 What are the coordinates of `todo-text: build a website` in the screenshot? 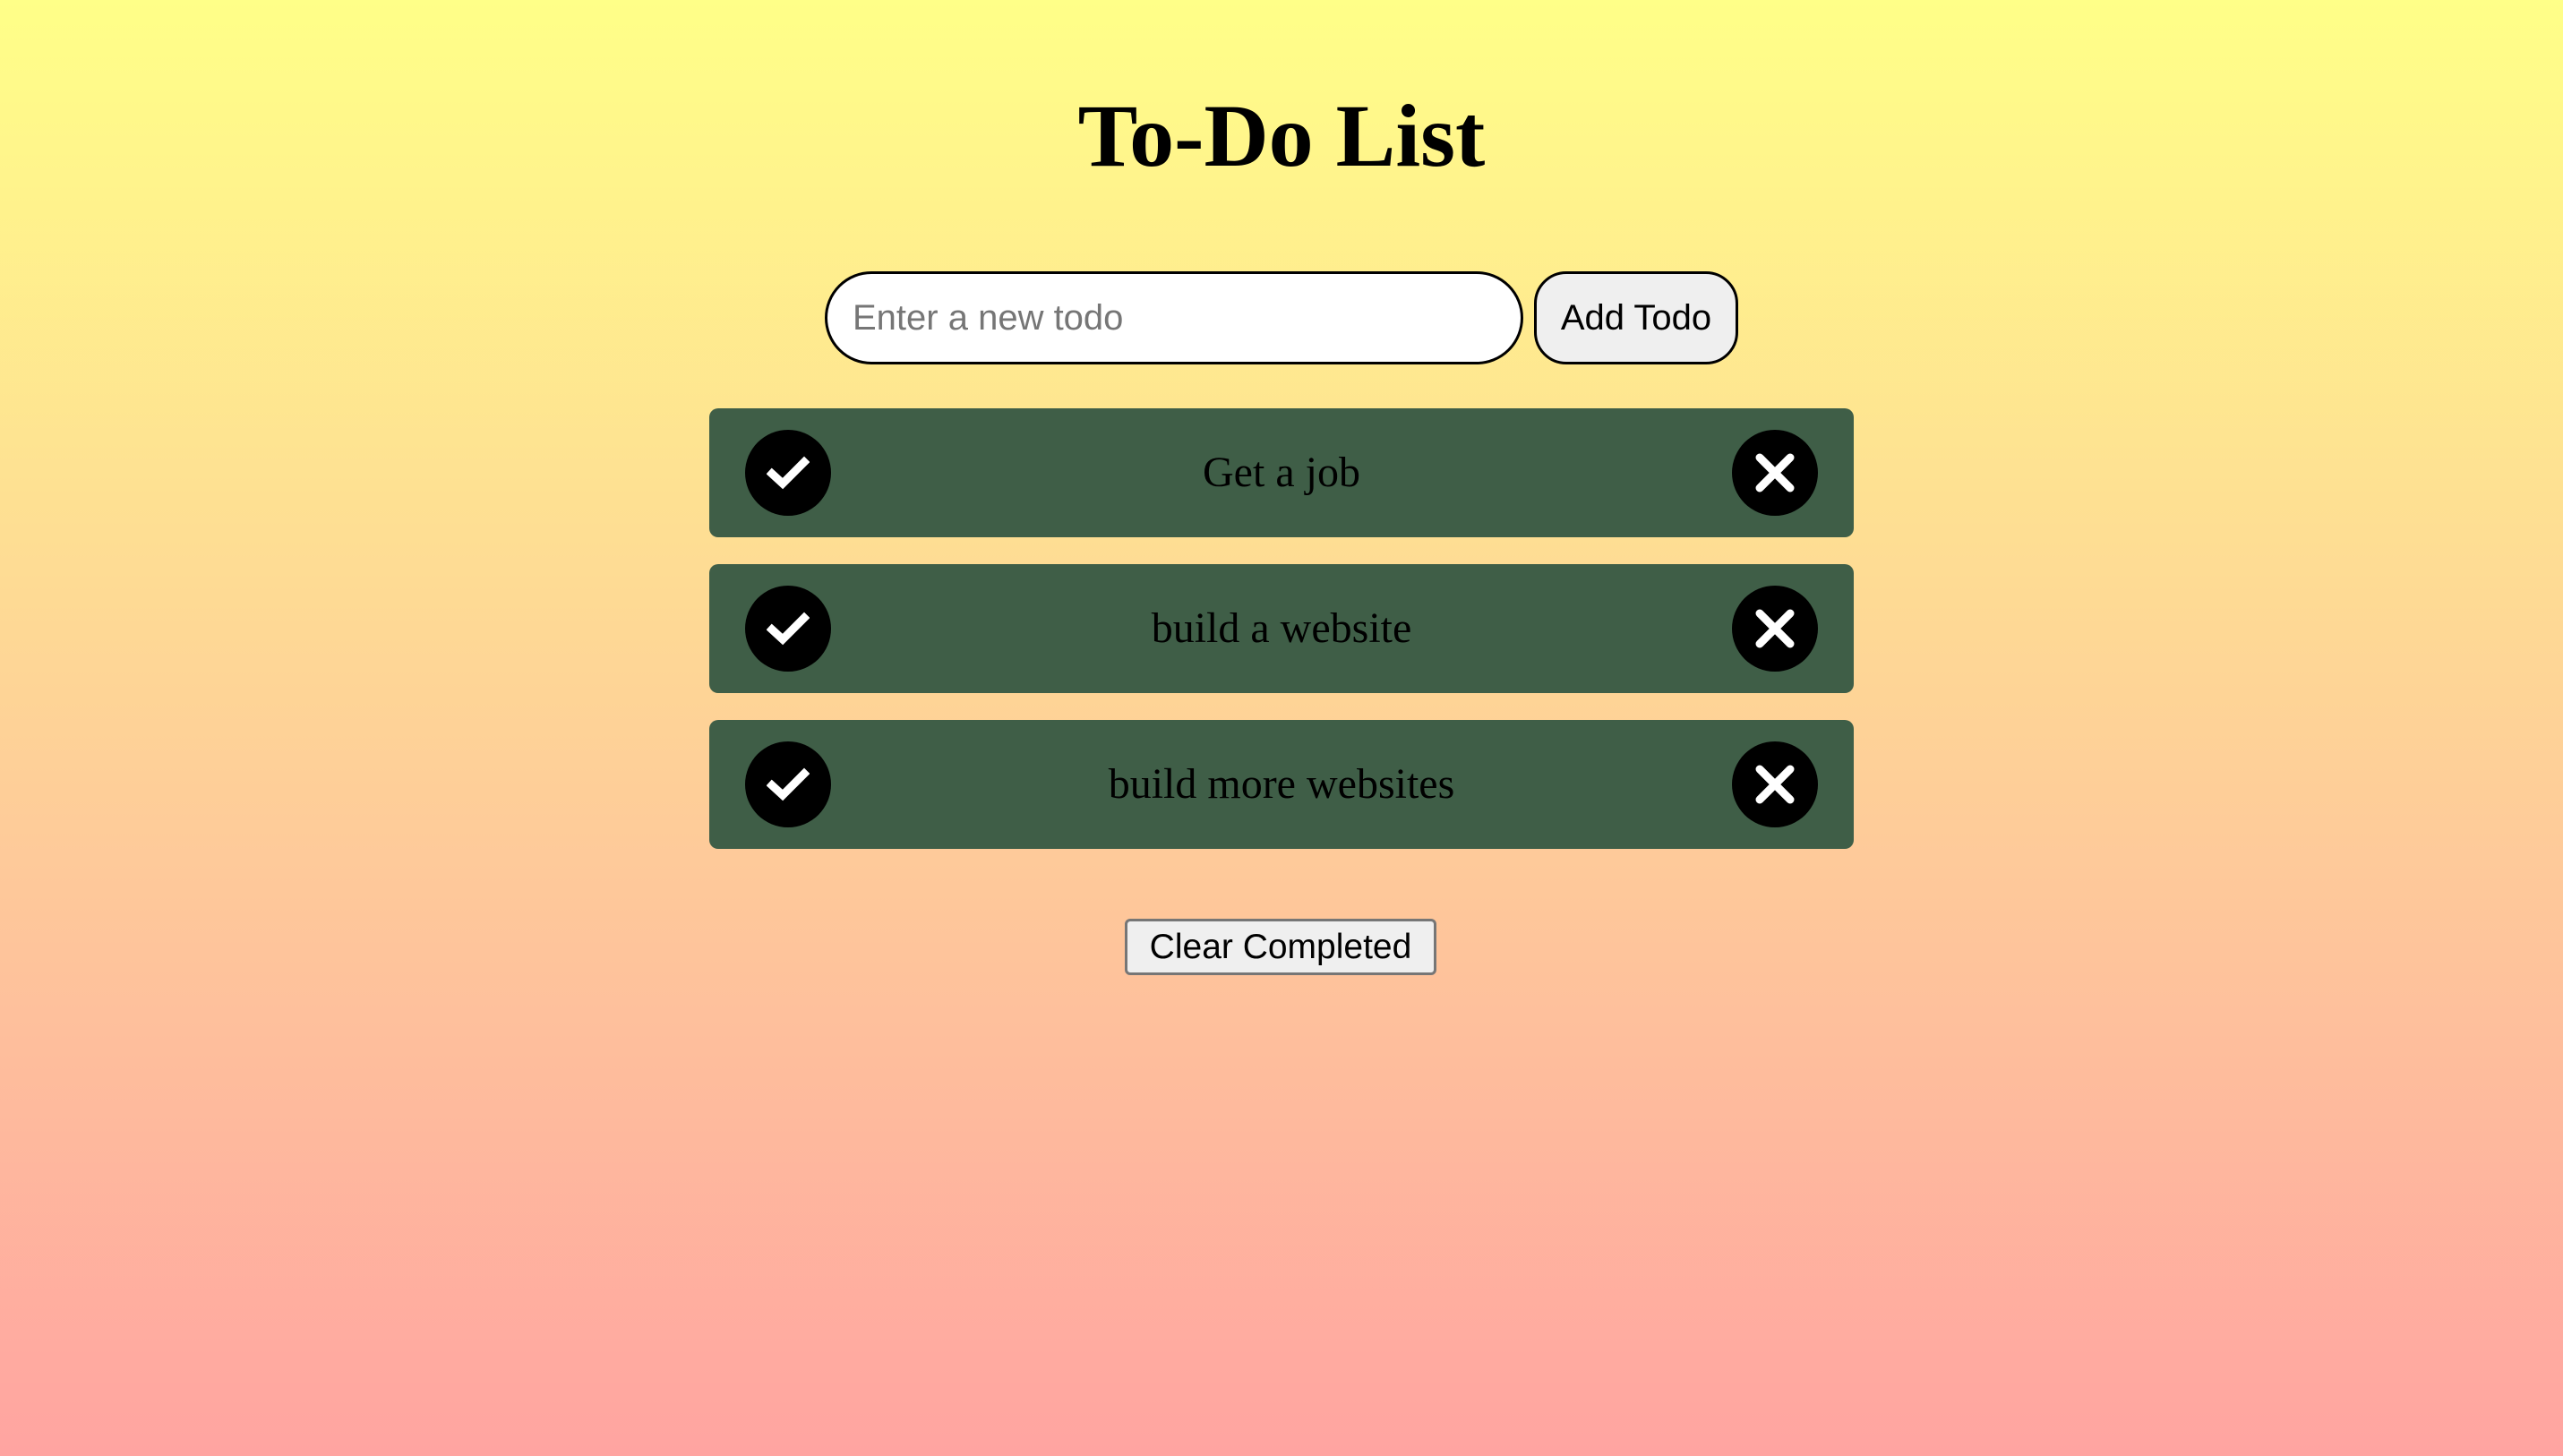 It's located at (1281, 628).